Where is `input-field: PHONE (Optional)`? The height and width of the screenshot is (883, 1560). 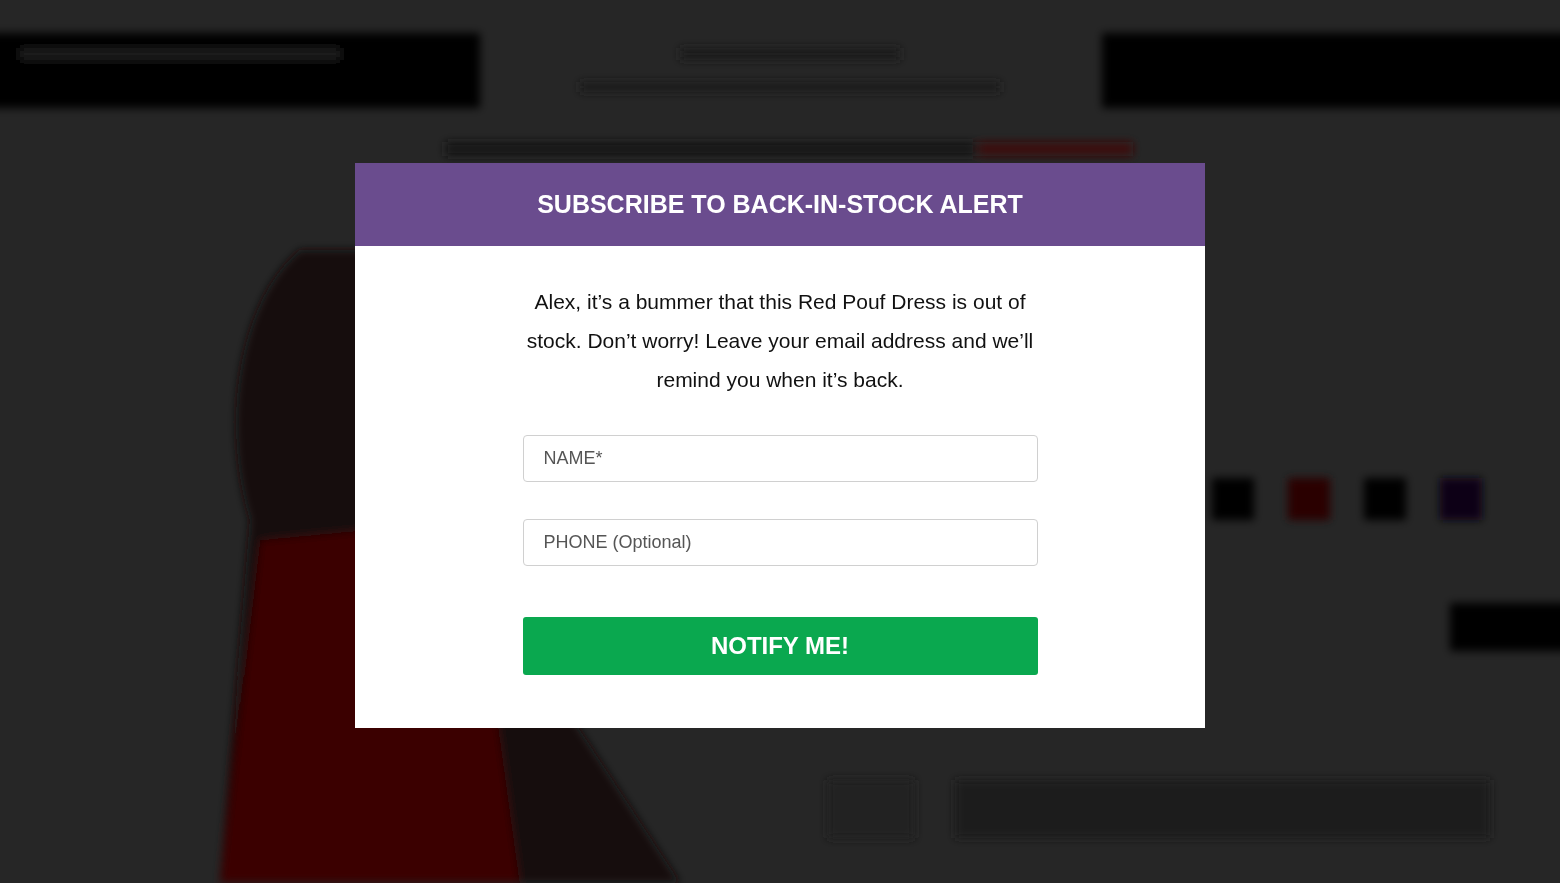 input-field: PHONE (Optional) is located at coordinates (780, 542).